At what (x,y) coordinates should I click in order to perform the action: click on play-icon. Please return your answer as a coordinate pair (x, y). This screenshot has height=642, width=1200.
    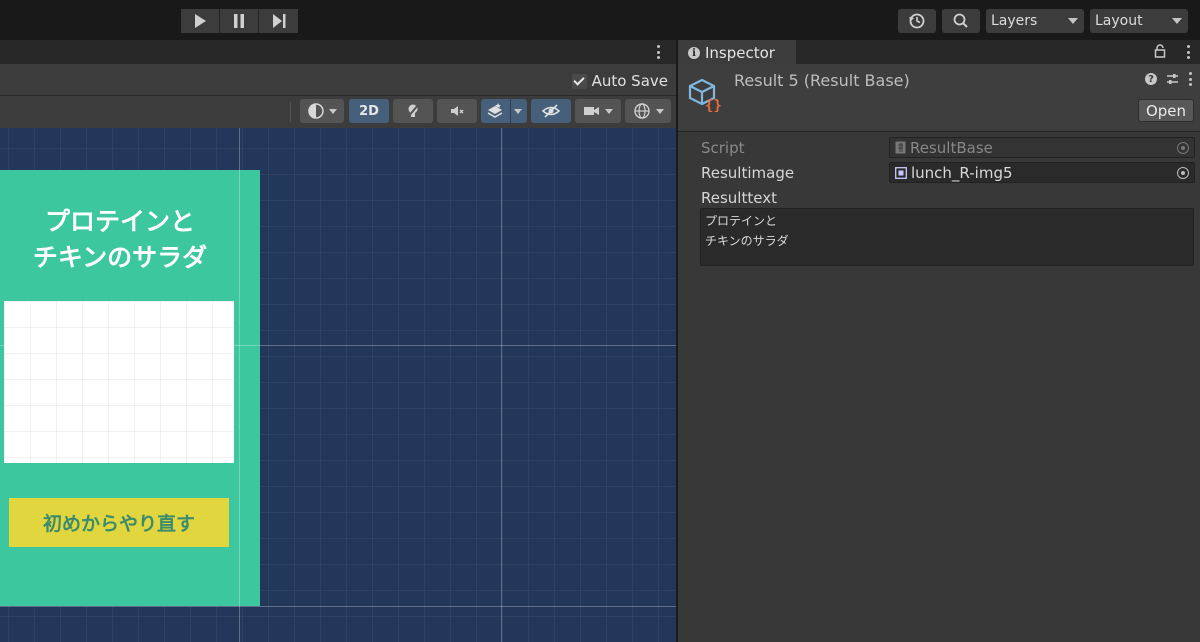
    Looking at the image, I should click on (200, 21).